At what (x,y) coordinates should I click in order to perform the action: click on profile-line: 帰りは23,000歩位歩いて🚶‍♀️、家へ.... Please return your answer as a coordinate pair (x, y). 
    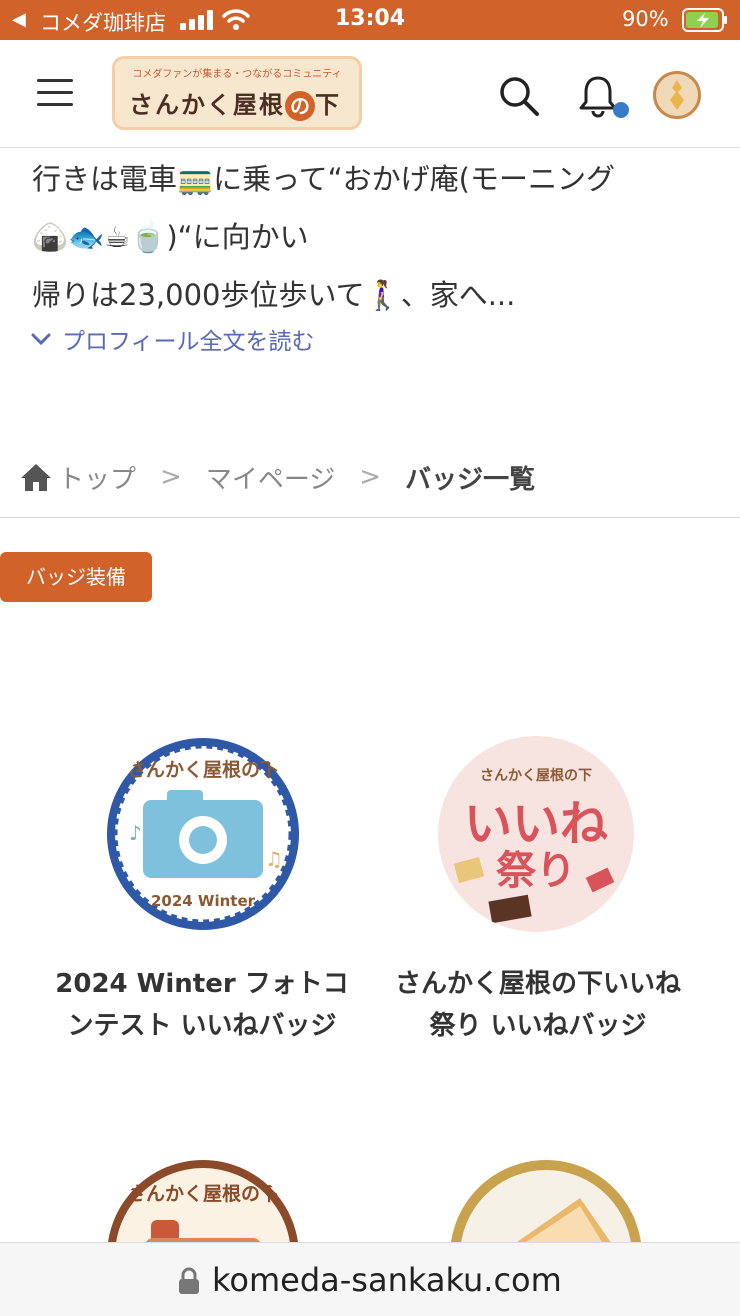
    Looking at the image, I should click on (274, 295).